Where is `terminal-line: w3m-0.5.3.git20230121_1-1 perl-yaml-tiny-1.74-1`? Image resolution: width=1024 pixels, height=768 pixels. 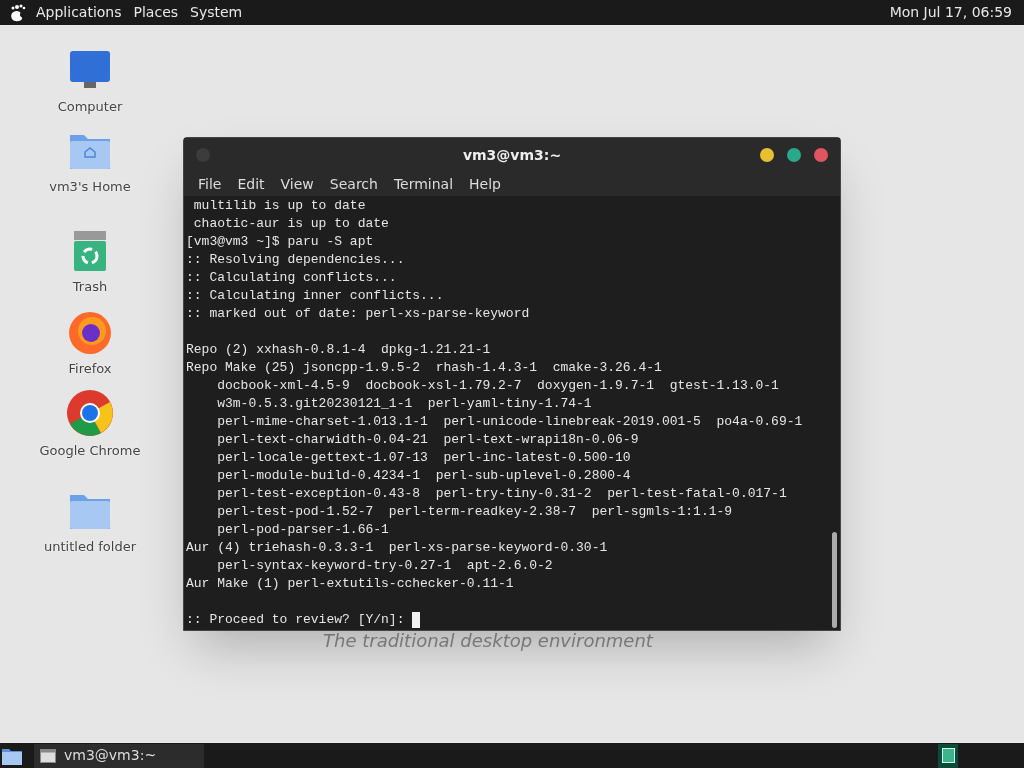 terminal-line: w3m-0.5.3.git20230121_1-1 perl-yaml-tiny-1.74-1 is located at coordinates (404, 404).